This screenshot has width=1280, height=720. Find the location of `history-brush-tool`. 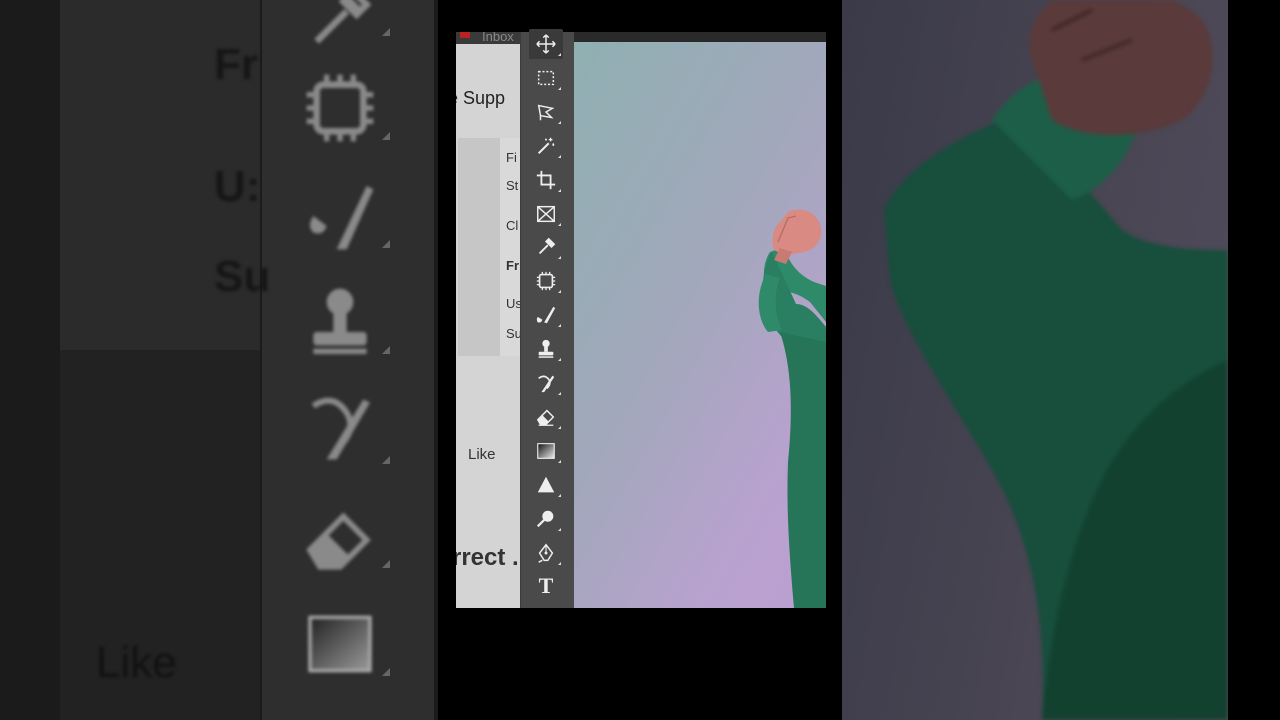

history-brush-tool is located at coordinates (546, 383).